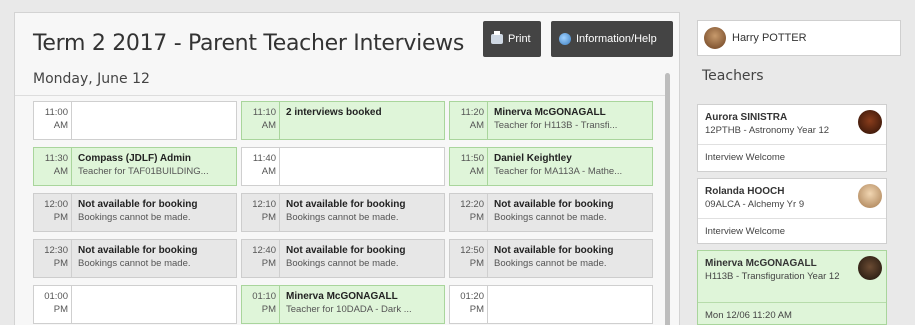 This screenshot has height=325, width=915. I want to click on timeslot-time: 12:20 PM, so click(469, 212).